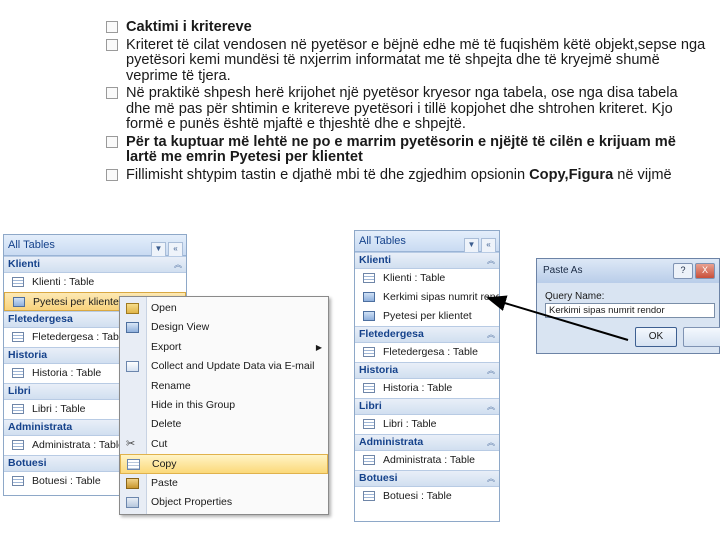  Describe the element at coordinates (132, 367) in the screenshot. I see `email-icon` at that location.